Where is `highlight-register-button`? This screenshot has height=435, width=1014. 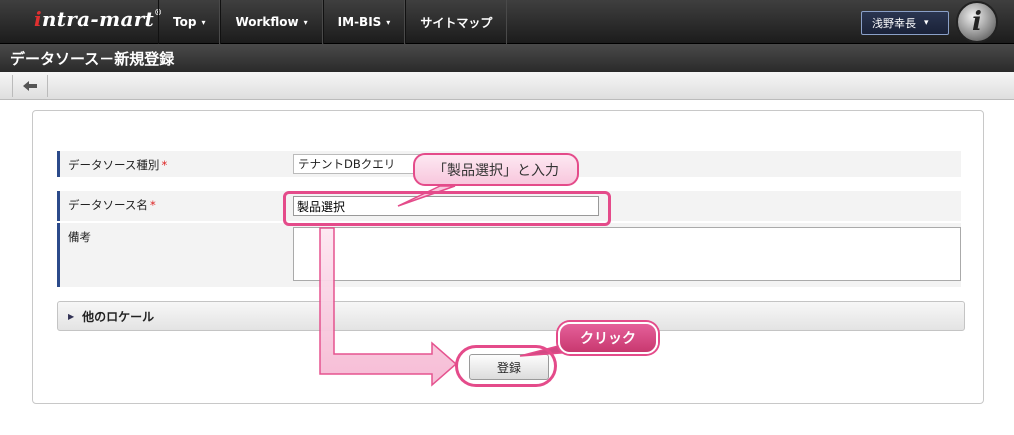
highlight-register-button is located at coordinates (506, 366).